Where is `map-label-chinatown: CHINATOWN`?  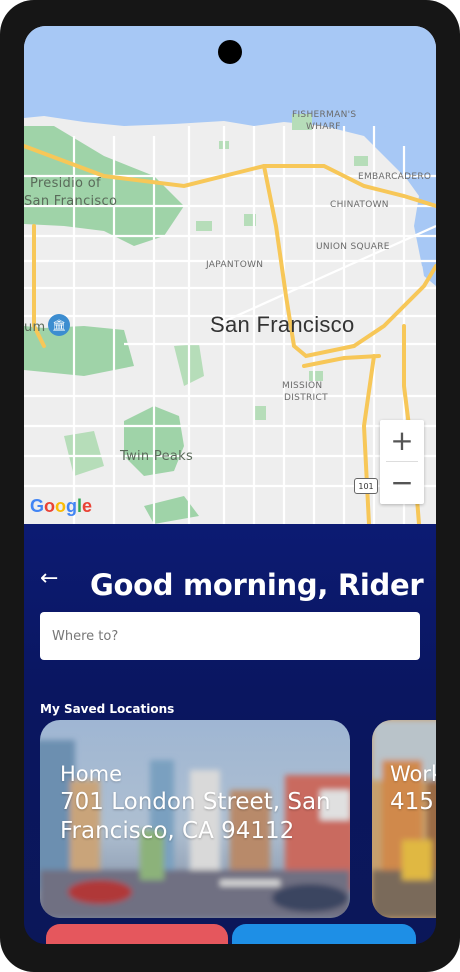 map-label-chinatown: CHINATOWN is located at coordinates (359, 205).